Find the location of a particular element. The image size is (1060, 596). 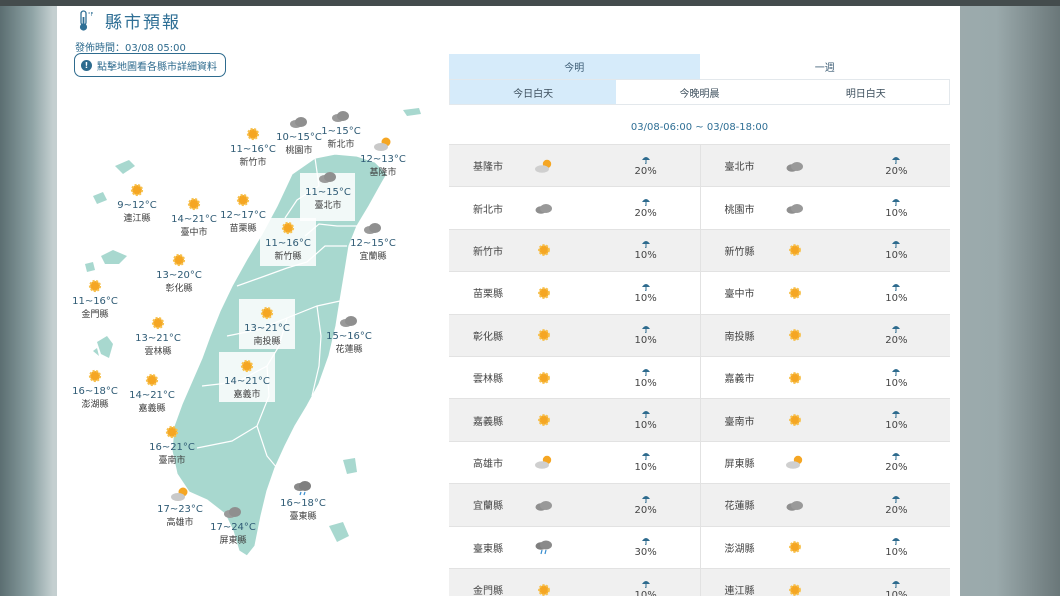

county-name: 桃園市 is located at coordinates (739, 210).